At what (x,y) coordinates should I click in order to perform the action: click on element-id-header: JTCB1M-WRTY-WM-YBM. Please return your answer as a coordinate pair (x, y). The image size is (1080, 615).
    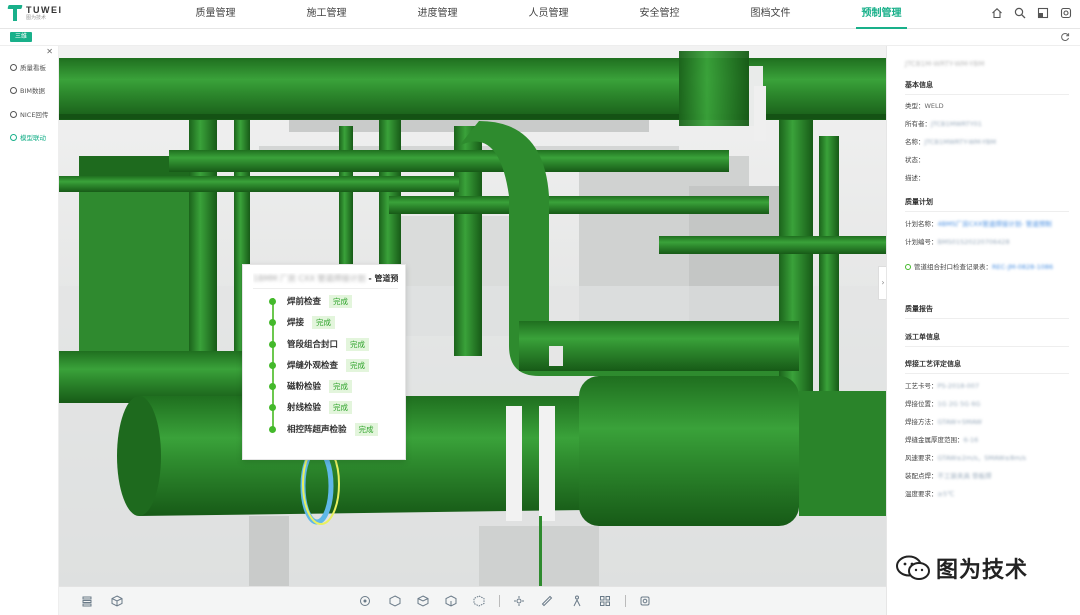
    Looking at the image, I should click on (945, 64).